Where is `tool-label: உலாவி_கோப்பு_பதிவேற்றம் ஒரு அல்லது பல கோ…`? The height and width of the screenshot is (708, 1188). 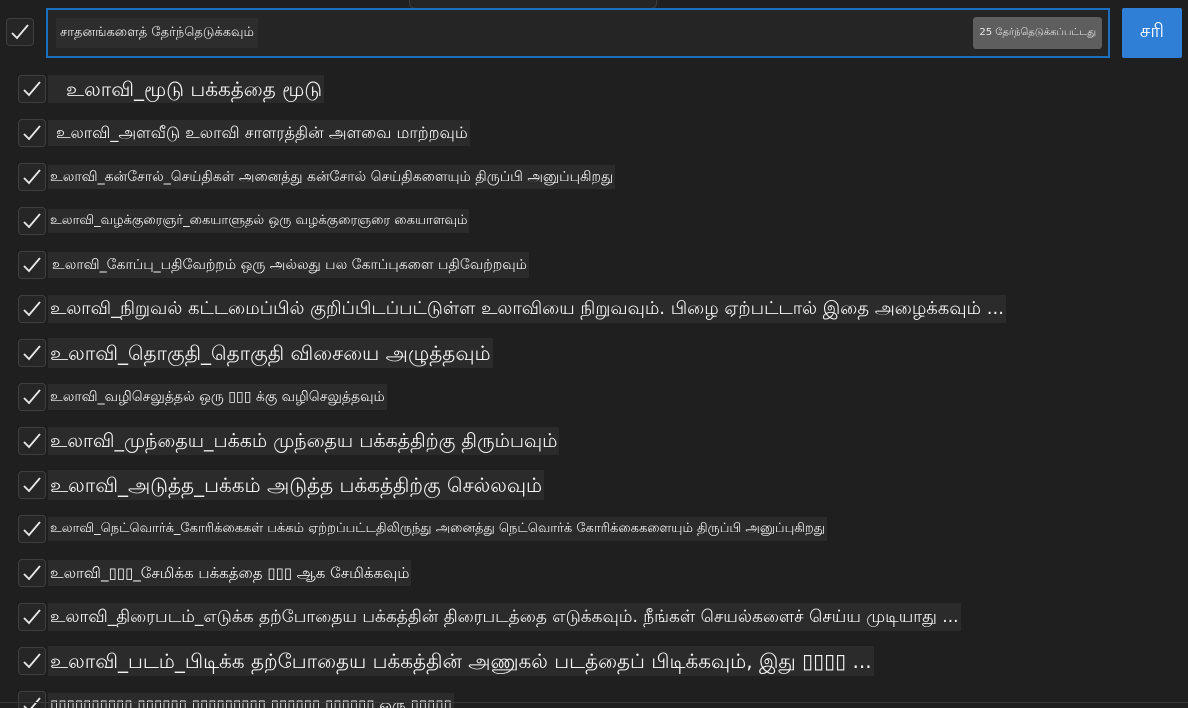 tool-label: உலாவி_கோப்பு_பதிவேற்றம் ஒரு அல்லது பல கோ… is located at coordinates (288, 265).